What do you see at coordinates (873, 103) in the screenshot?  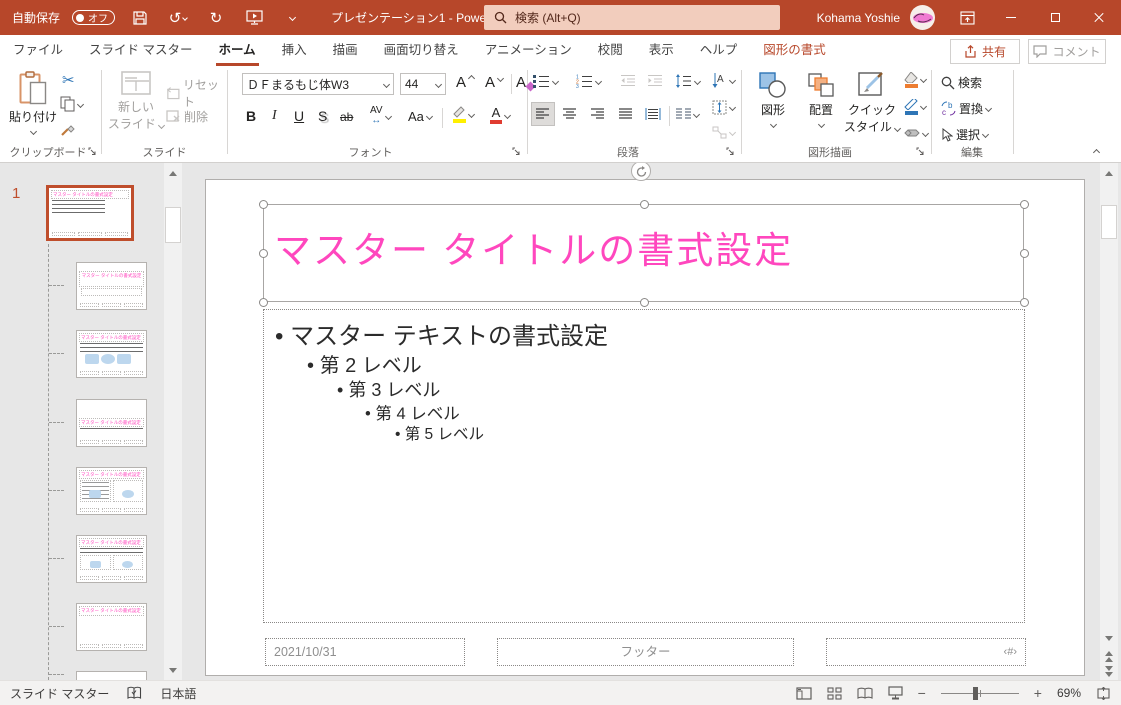 I see `quick-styles-button: クイック スタイル` at bounding box center [873, 103].